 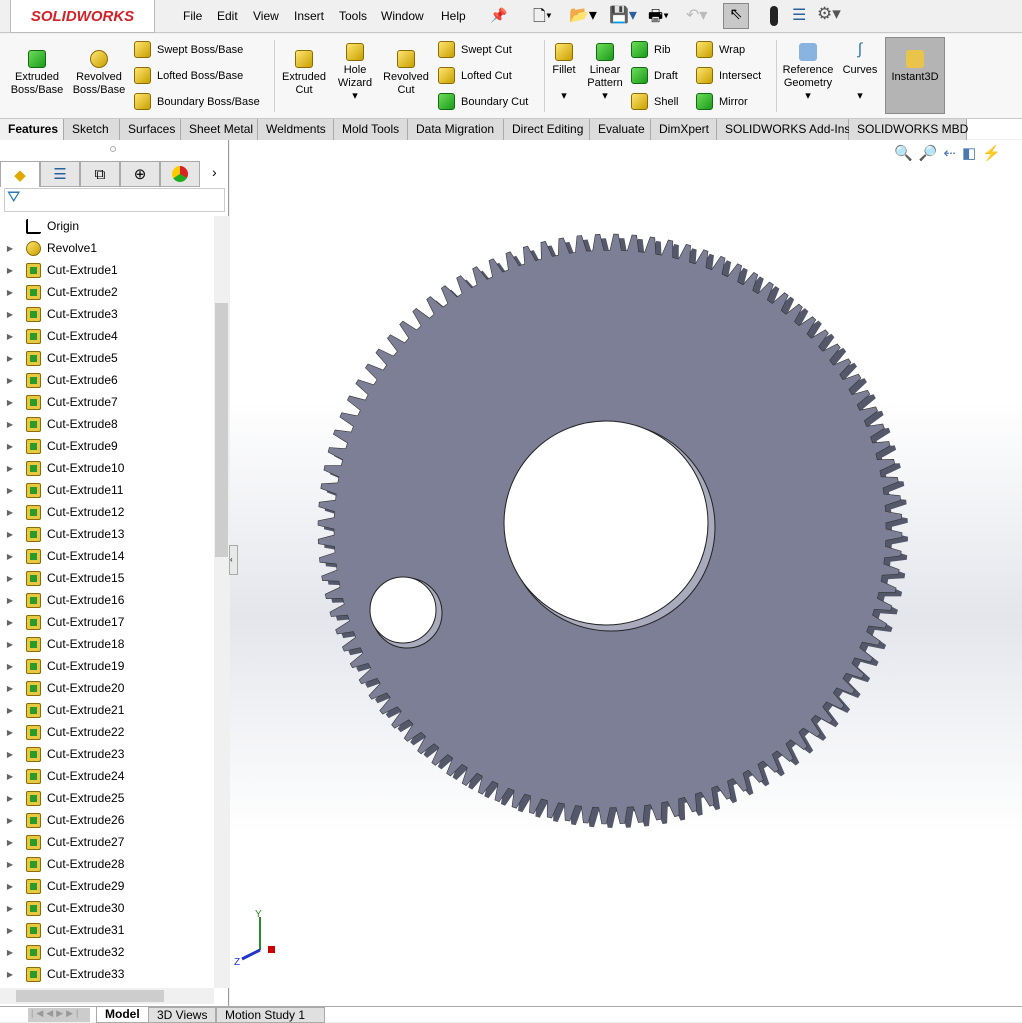 What do you see at coordinates (106, 248) in the screenshot?
I see `tree-item: ▶ Revolve1` at bounding box center [106, 248].